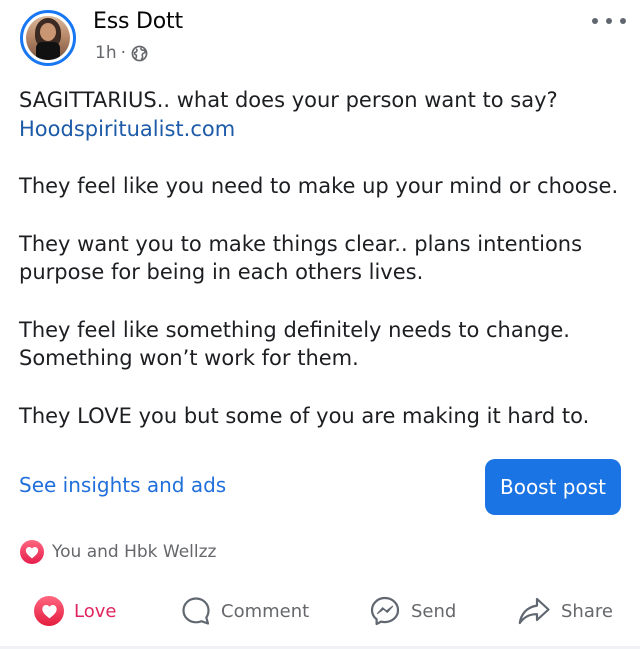 This screenshot has width=640, height=649. I want to click on love-button: Love, so click(75, 611).